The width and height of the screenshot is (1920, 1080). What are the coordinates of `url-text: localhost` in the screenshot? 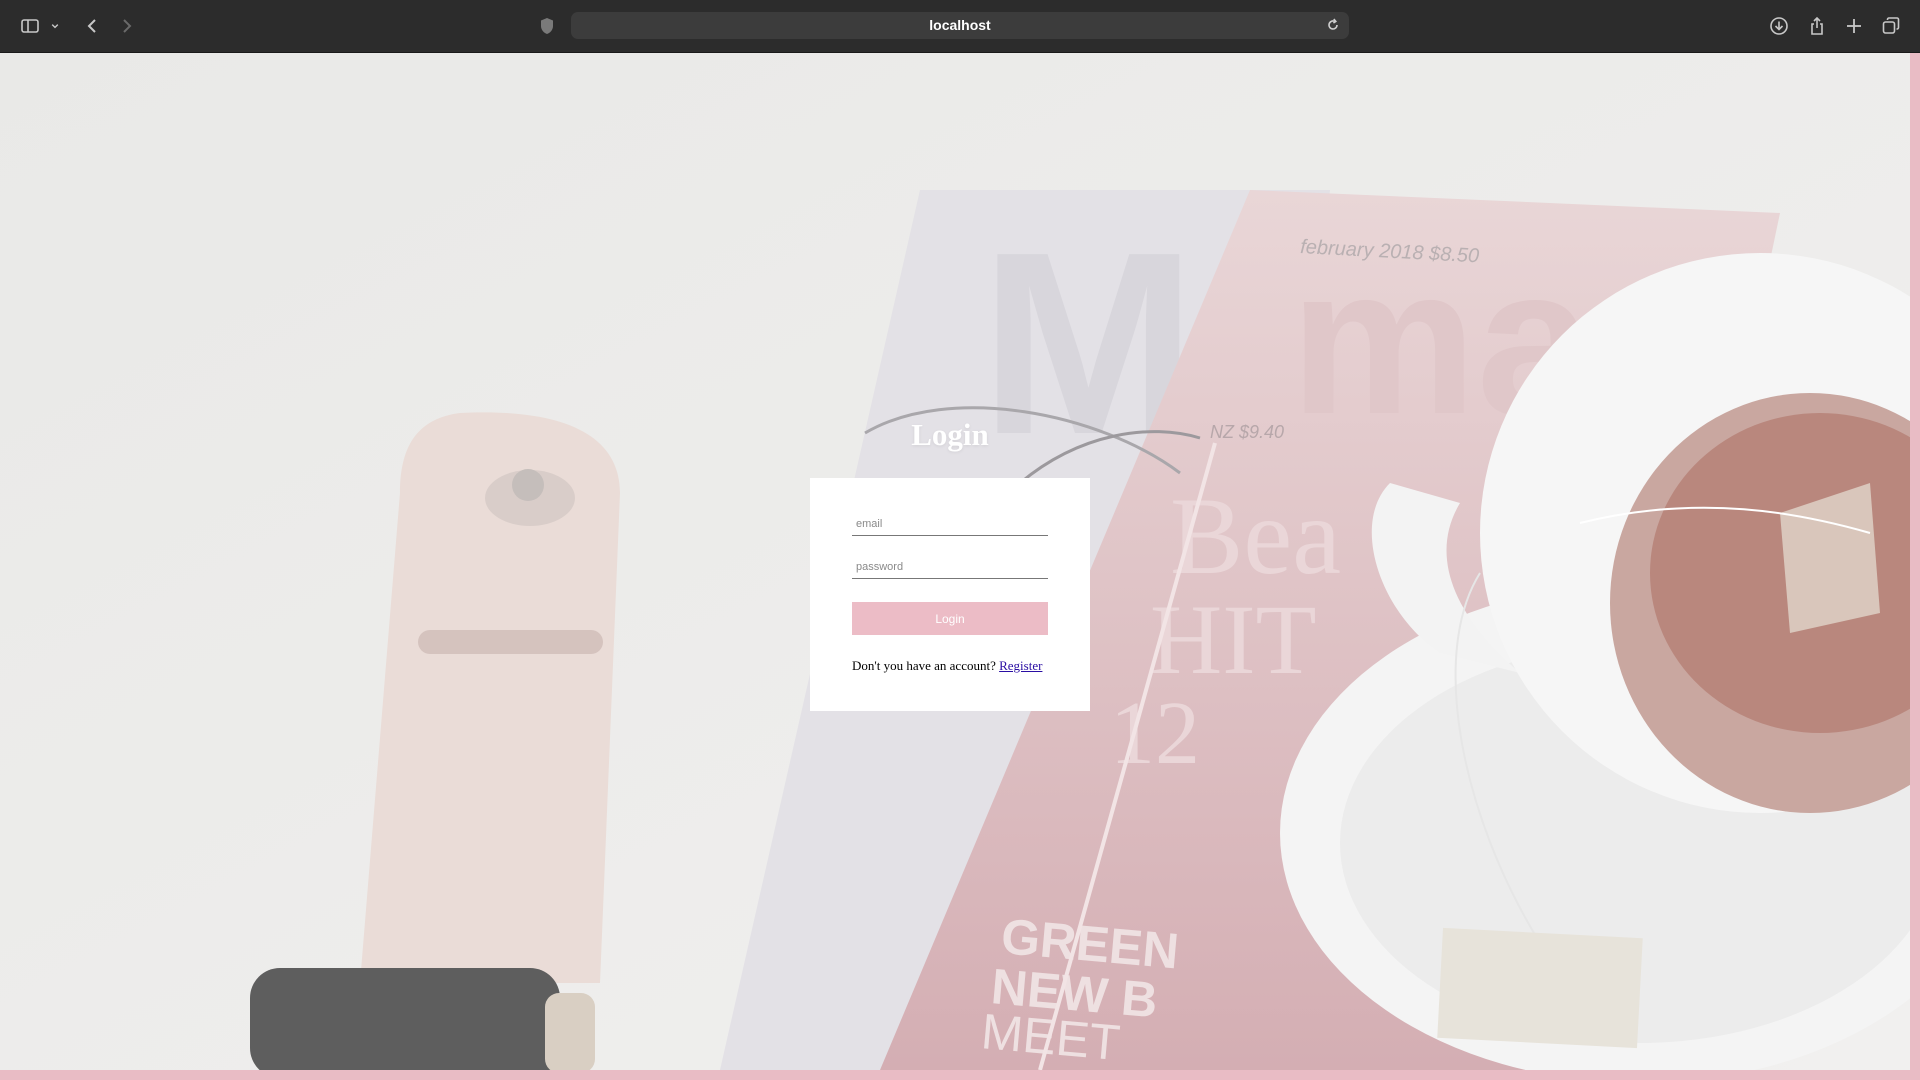 It's located at (960, 25).